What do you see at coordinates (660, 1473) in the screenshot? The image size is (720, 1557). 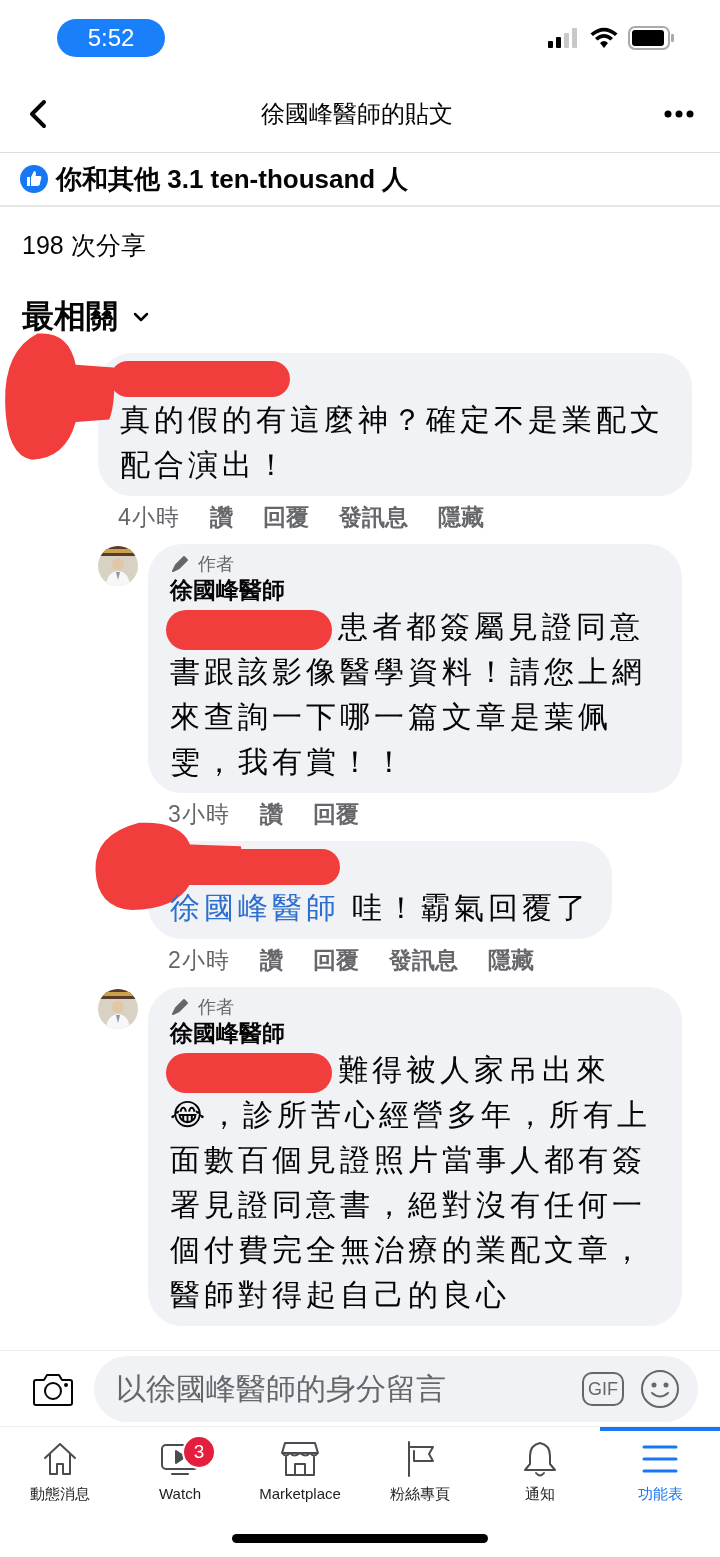 I see `tab: 功能表` at bounding box center [660, 1473].